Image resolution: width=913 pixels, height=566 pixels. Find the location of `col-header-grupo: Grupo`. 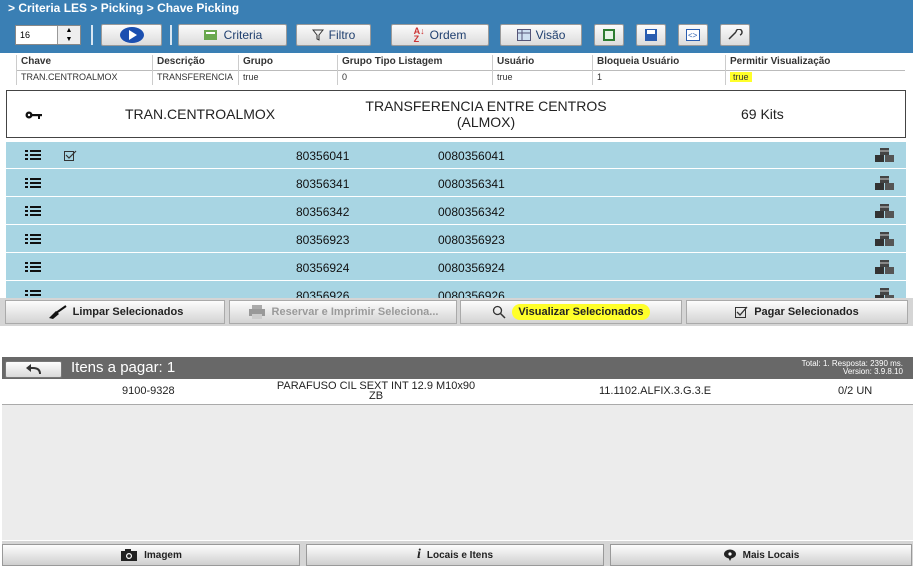

col-header-grupo: Grupo is located at coordinates (287, 62).